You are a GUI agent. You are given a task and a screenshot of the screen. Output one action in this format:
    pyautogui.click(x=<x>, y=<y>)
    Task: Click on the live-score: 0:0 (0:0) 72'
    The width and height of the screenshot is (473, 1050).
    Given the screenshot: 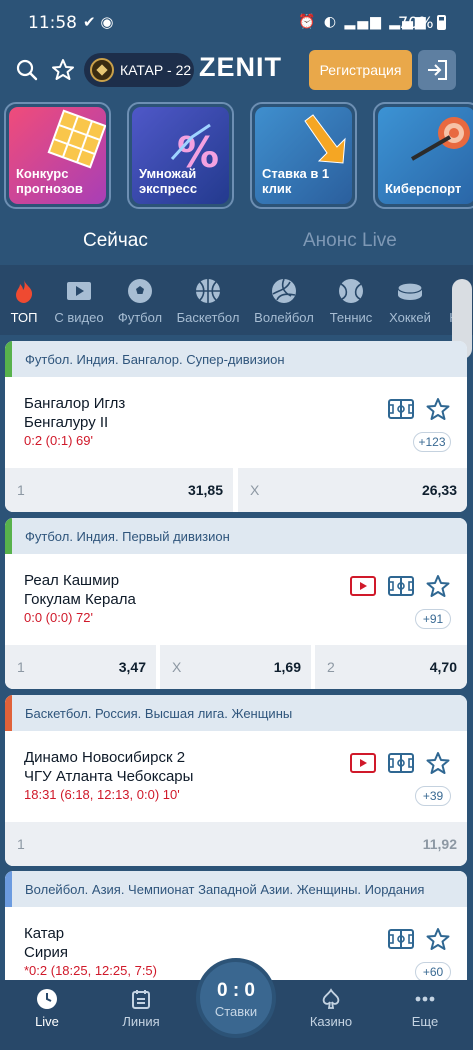 What is the action you would take?
    pyautogui.click(x=58, y=617)
    